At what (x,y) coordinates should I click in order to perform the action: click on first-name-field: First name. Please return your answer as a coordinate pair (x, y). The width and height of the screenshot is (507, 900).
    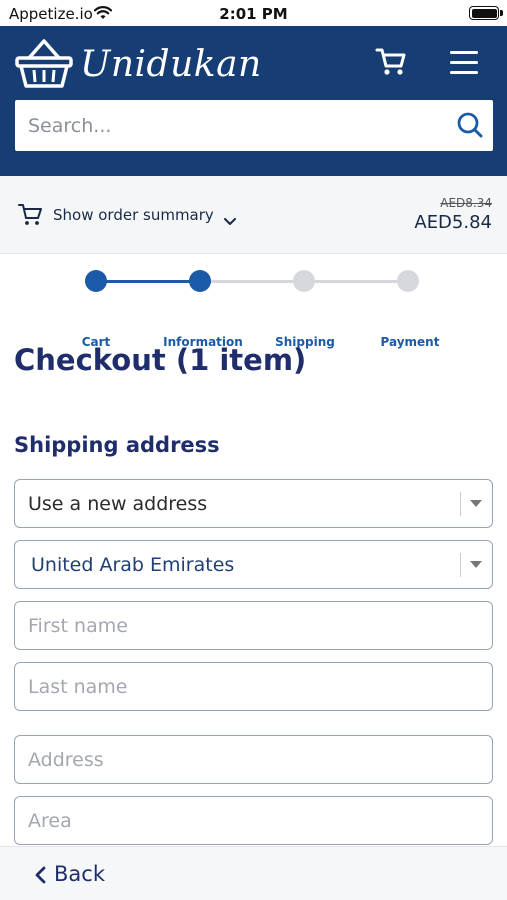
    Looking at the image, I should click on (253, 625).